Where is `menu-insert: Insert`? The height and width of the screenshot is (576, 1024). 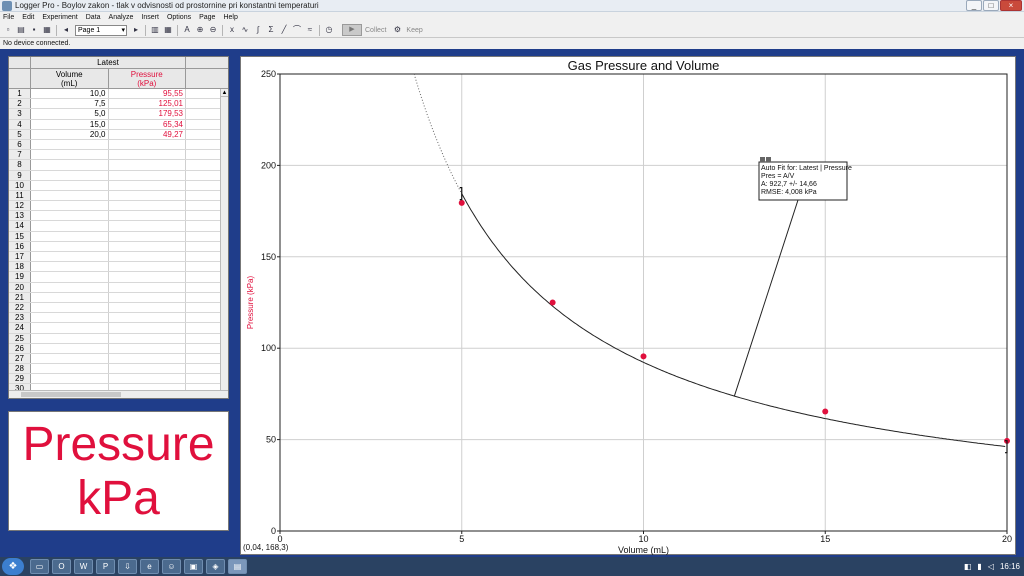
menu-insert: Insert is located at coordinates (150, 17).